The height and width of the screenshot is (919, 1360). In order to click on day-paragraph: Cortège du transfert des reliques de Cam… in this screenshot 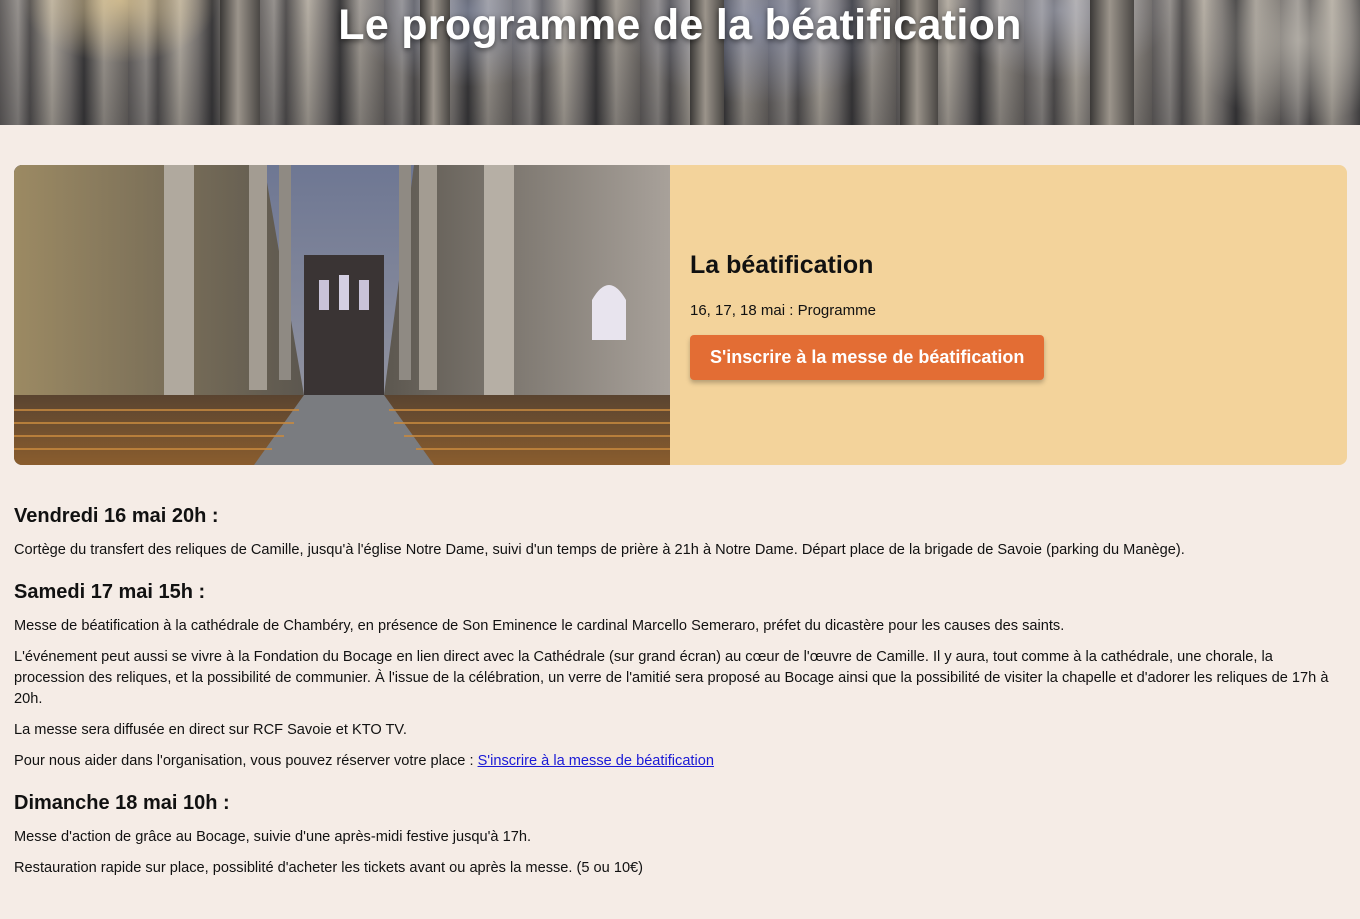, I will do `click(599, 550)`.